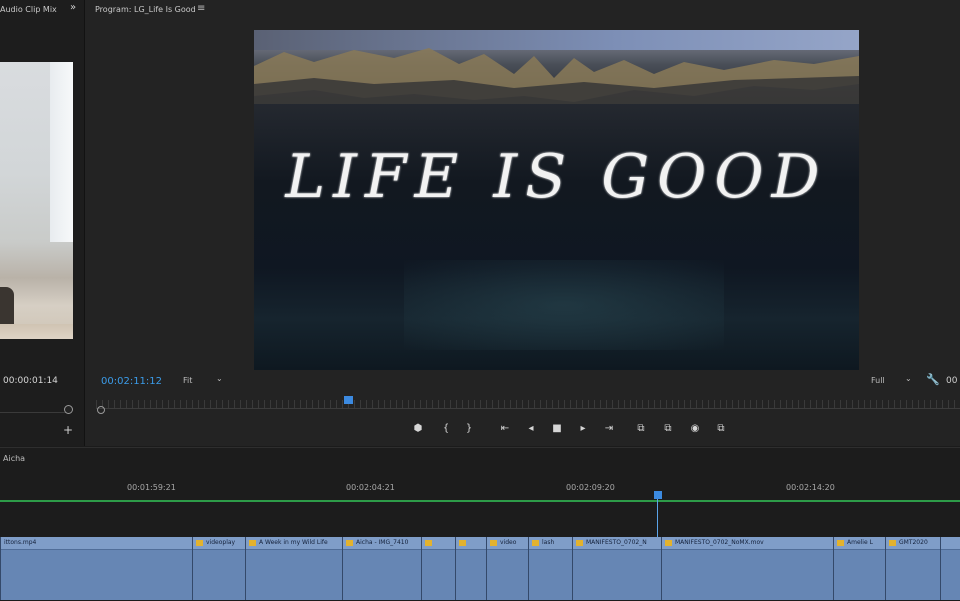 The width and height of the screenshot is (960, 601). I want to click on timeline-clip: A Week in my Wild Life, so click(294, 568).